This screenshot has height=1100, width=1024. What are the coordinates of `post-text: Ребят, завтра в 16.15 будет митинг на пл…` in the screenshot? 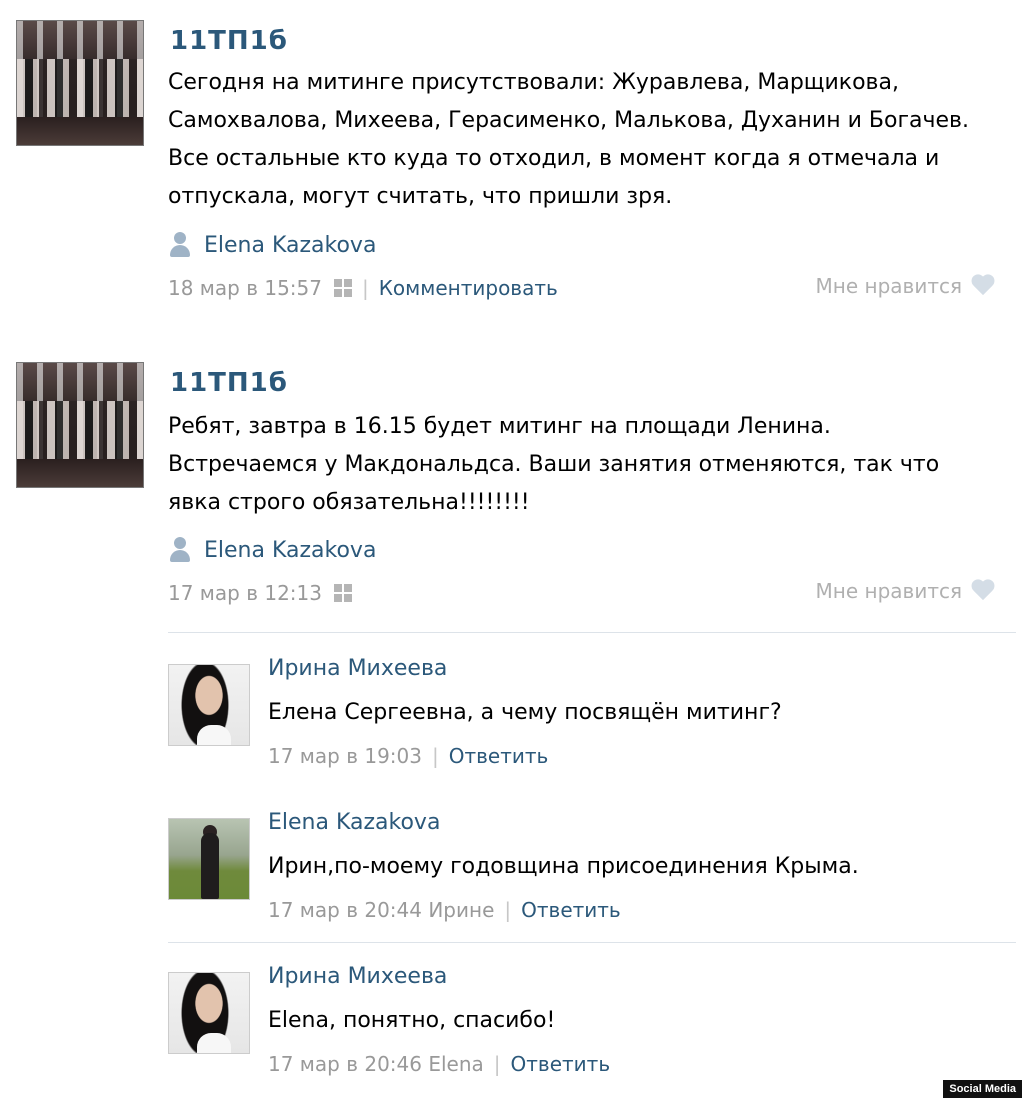 It's located at (554, 464).